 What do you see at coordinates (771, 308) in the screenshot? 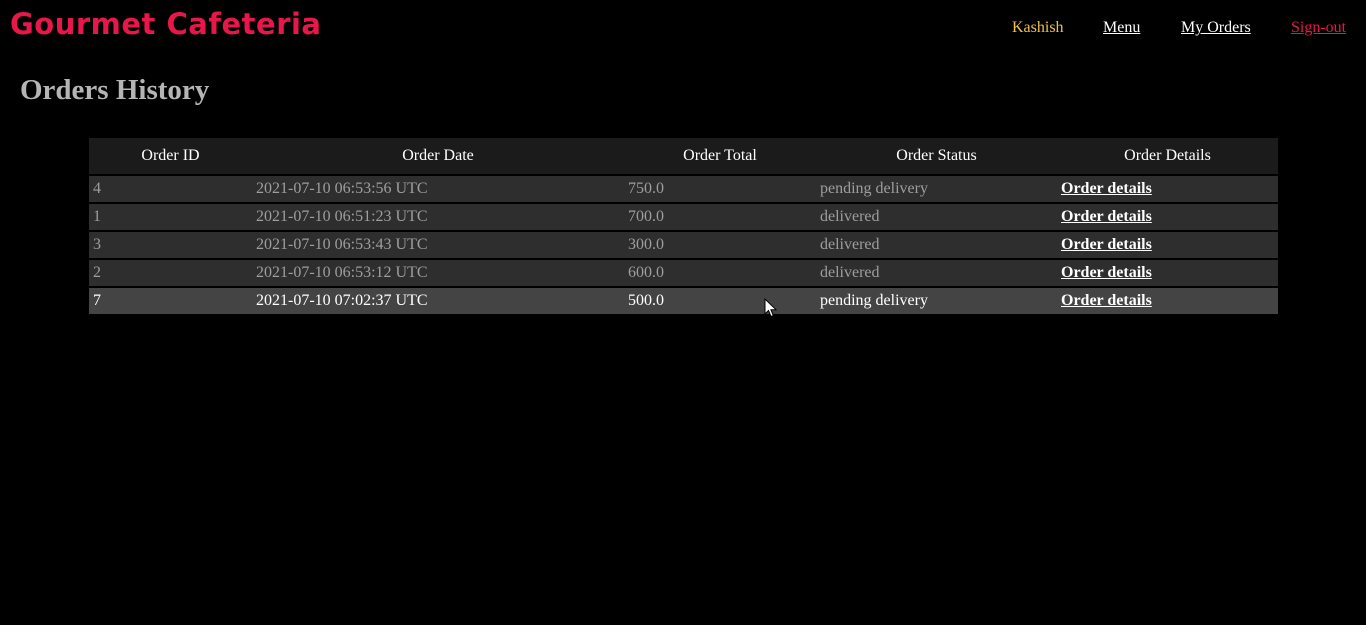
I see `mouse-cursor-icon` at bounding box center [771, 308].